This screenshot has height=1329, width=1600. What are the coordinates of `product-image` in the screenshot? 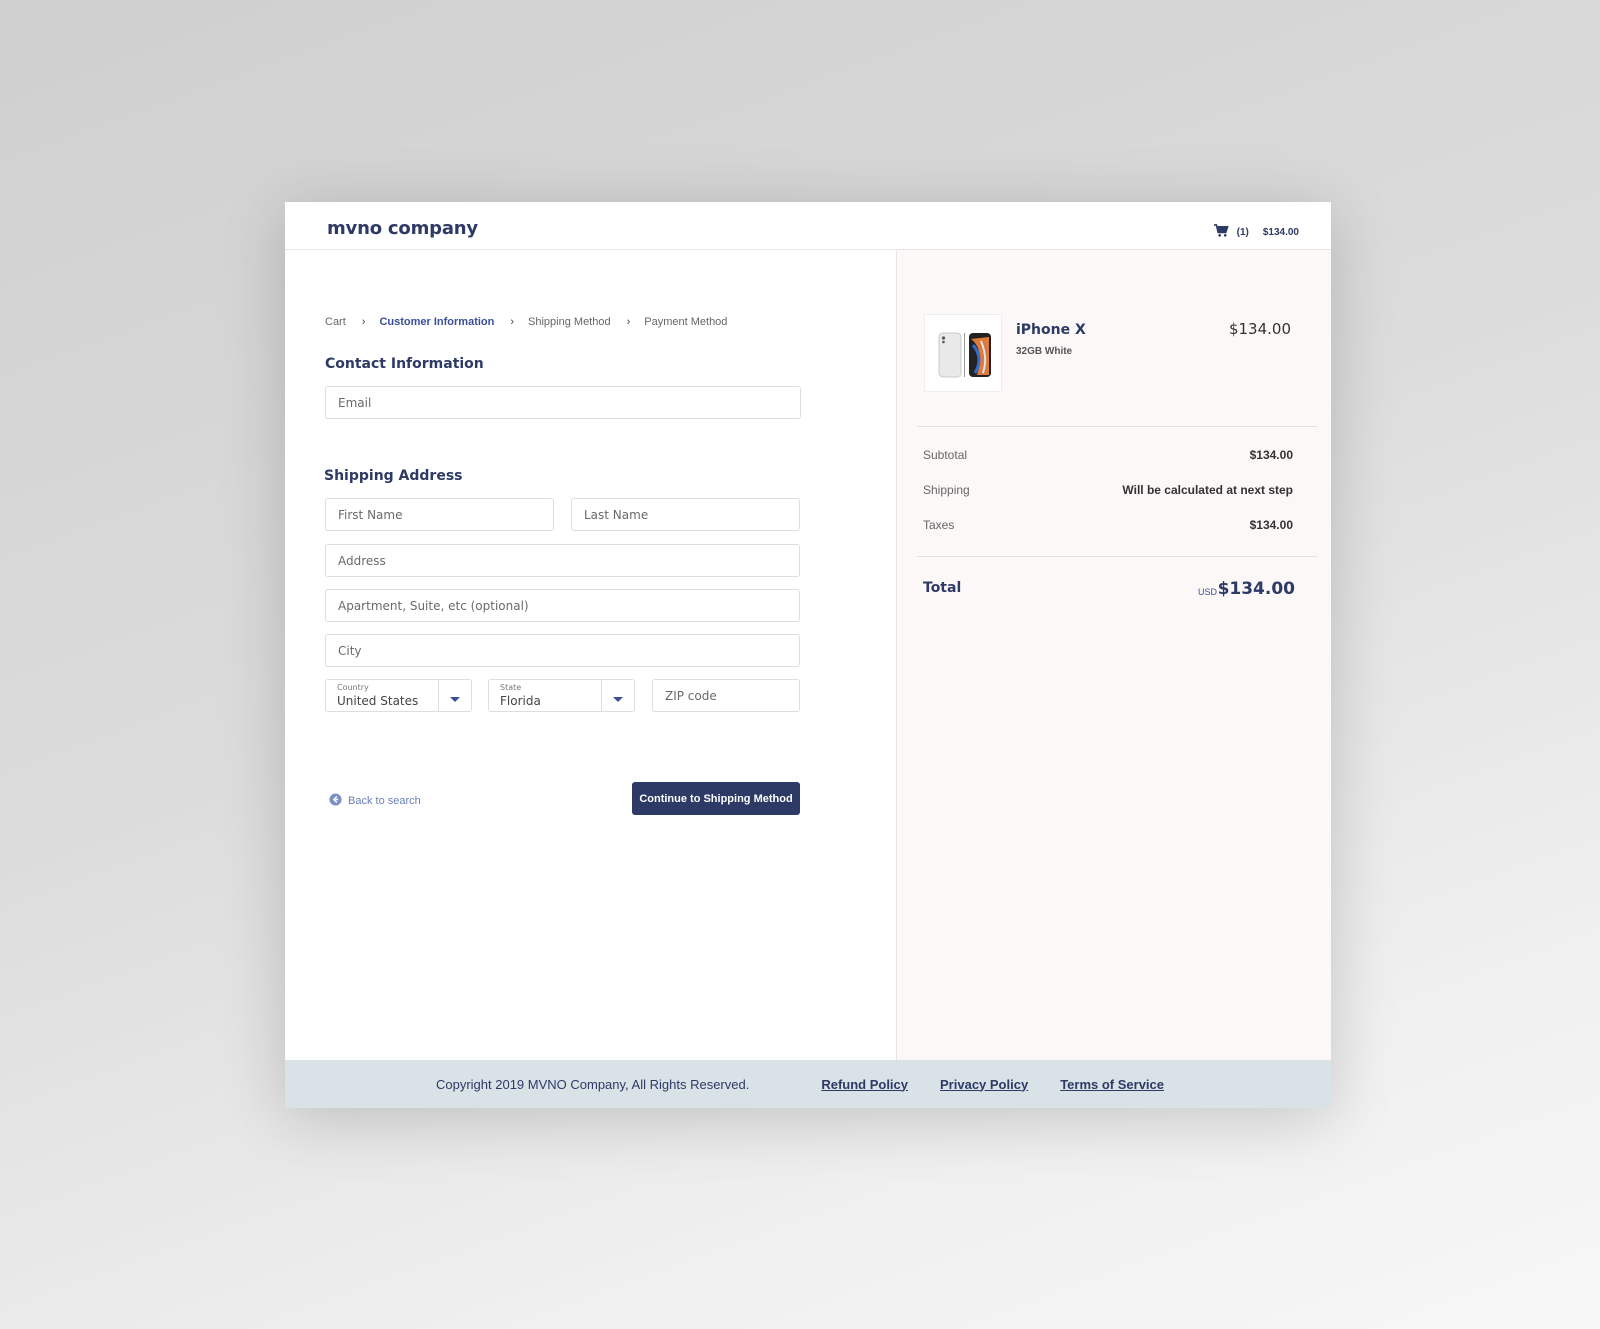 It's located at (963, 353).